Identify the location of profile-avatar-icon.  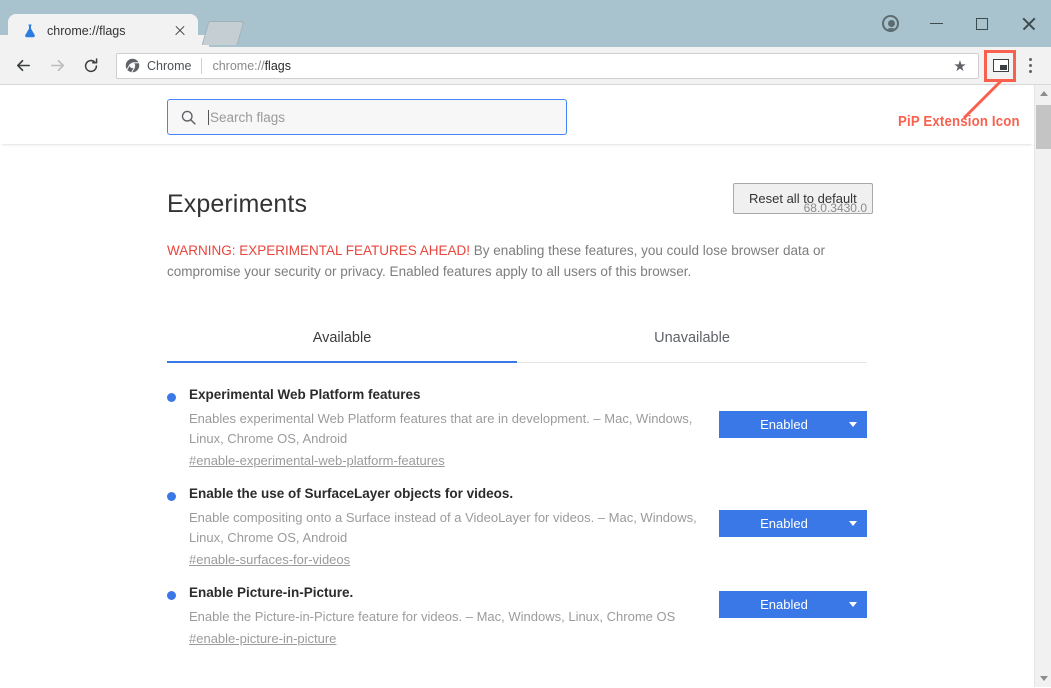
(890, 24).